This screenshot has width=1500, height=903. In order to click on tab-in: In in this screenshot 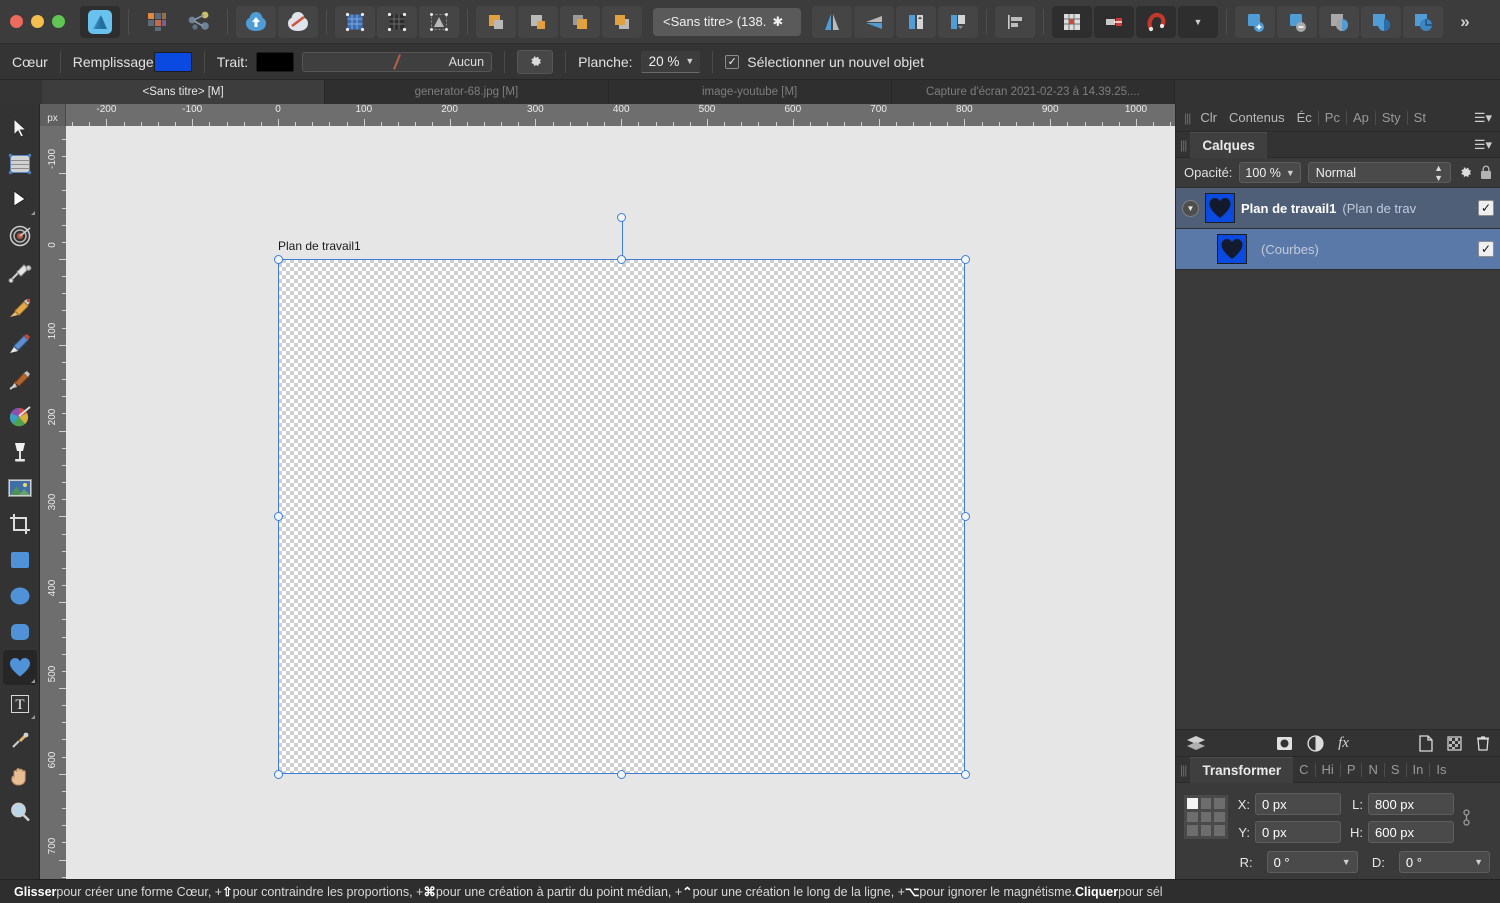, I will do `click(1418, 769)`.